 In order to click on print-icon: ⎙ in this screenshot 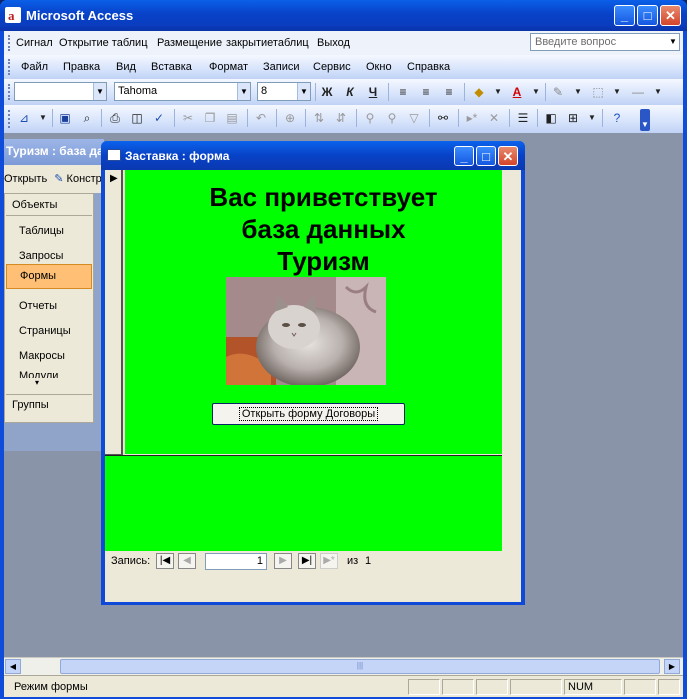, I will do `click(115, 118)`.